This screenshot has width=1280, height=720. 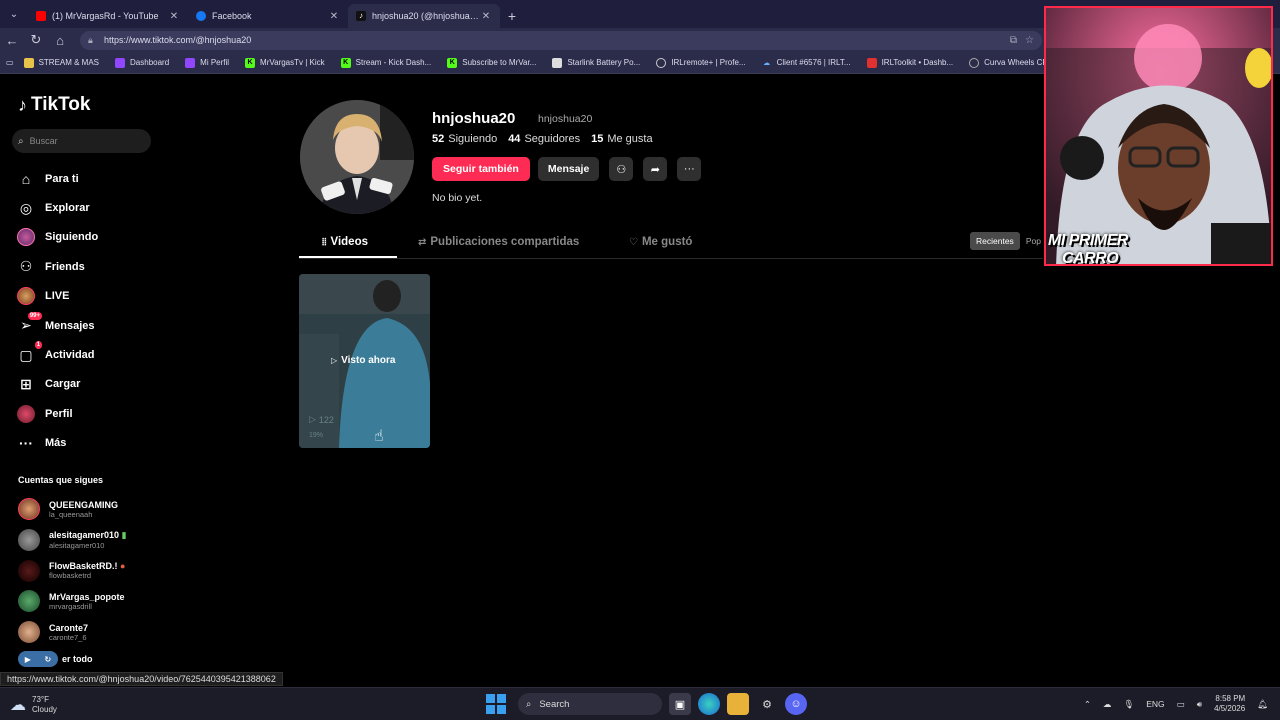 What do you see at coordinates (660, 242) in the screenshot?
I see `tab-liked: ♡ Me gustó` at bounding box center [660, 242].